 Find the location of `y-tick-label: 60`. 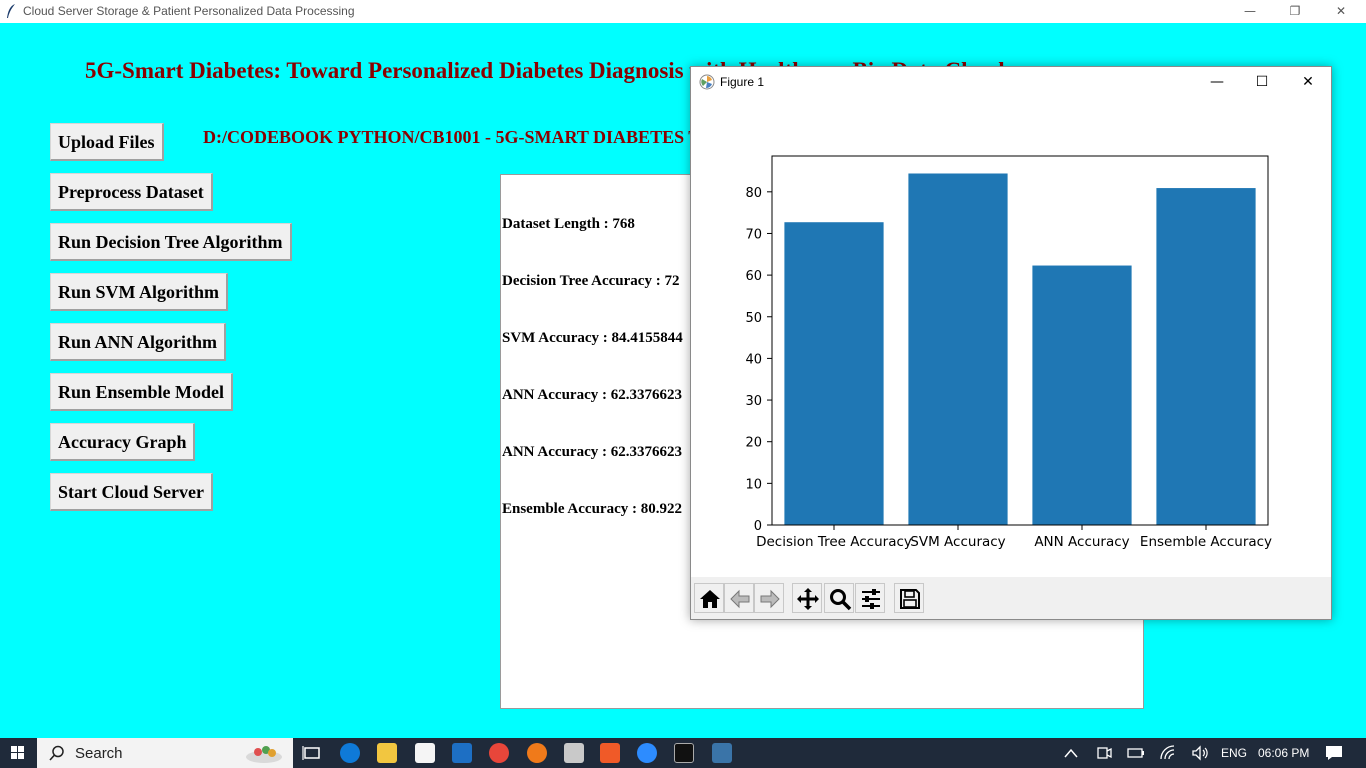

y-tick-label: 60 is located at coordinates (753, 276).